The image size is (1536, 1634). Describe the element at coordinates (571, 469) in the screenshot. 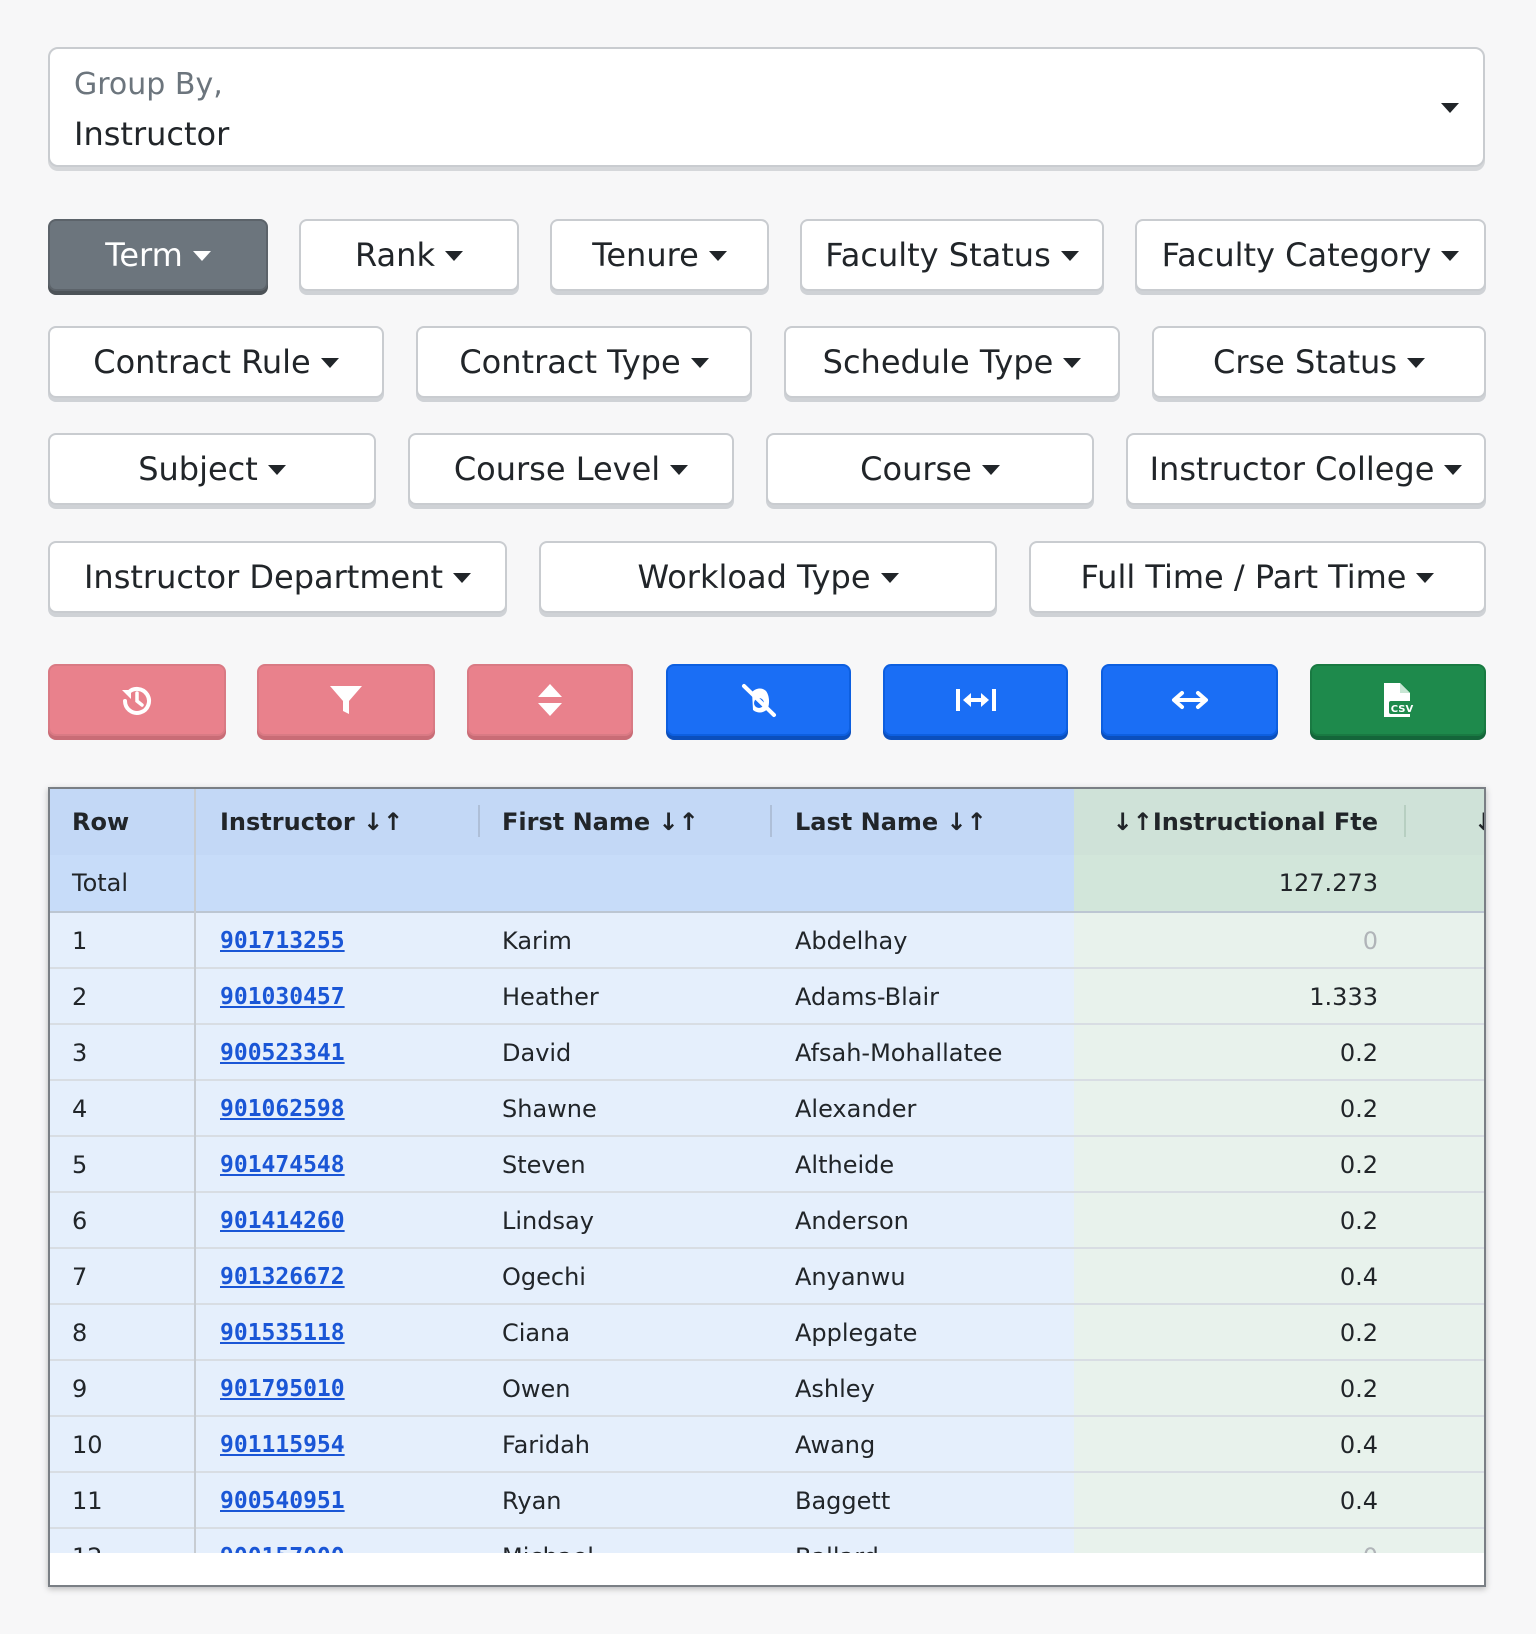

I see `filter-course-level-button: Course Level` at that location.